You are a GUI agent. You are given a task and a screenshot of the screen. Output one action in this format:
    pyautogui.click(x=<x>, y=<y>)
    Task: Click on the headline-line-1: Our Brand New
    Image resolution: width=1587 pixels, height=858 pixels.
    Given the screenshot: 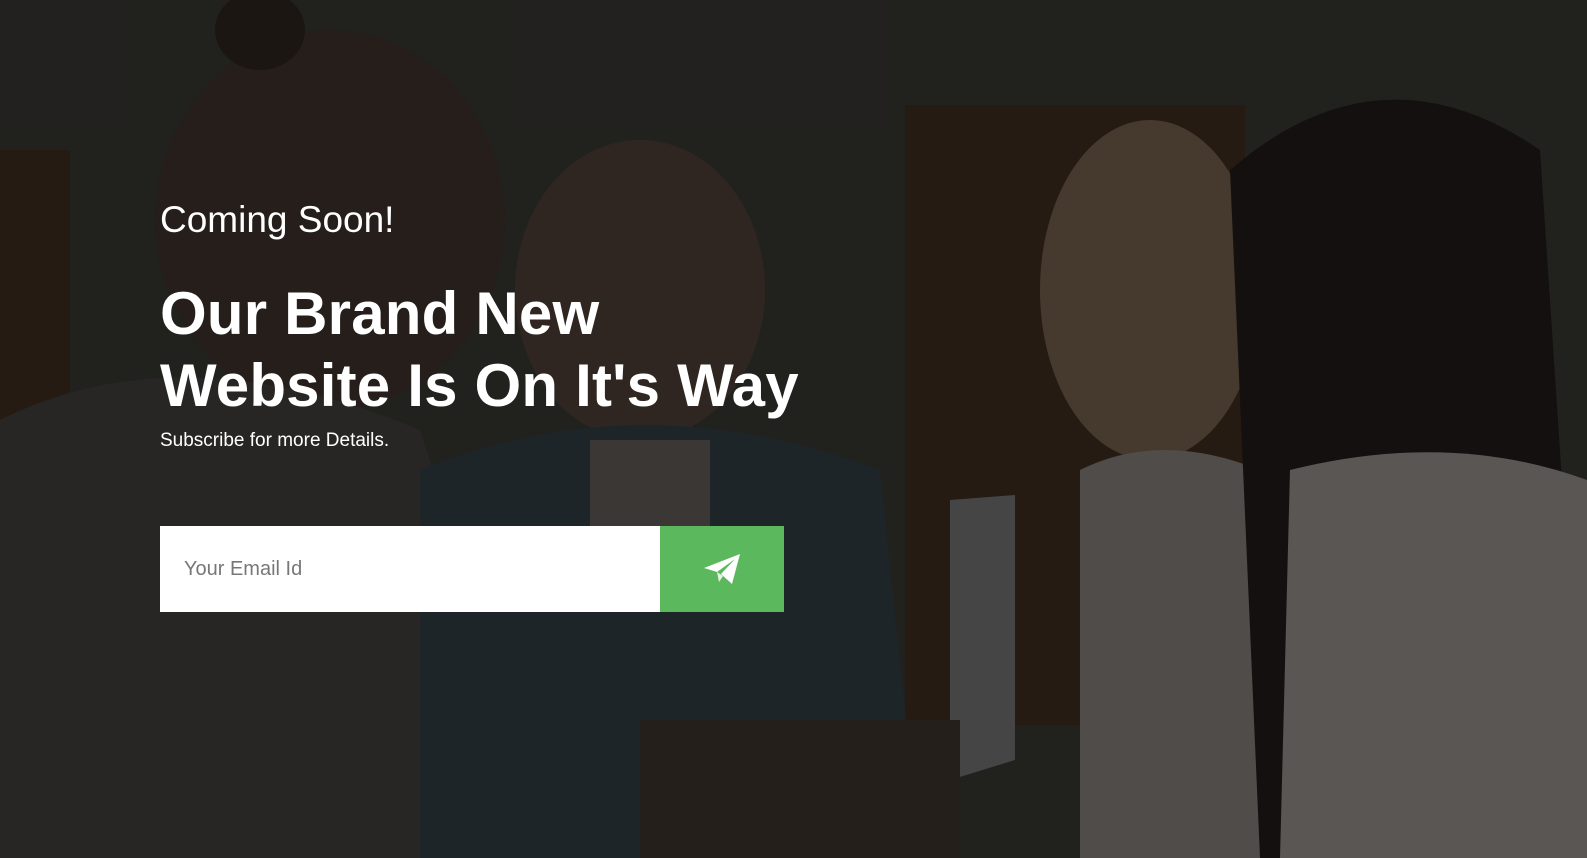 What is the action you would take?
    pyautogui.click(x=380, y=313)
    